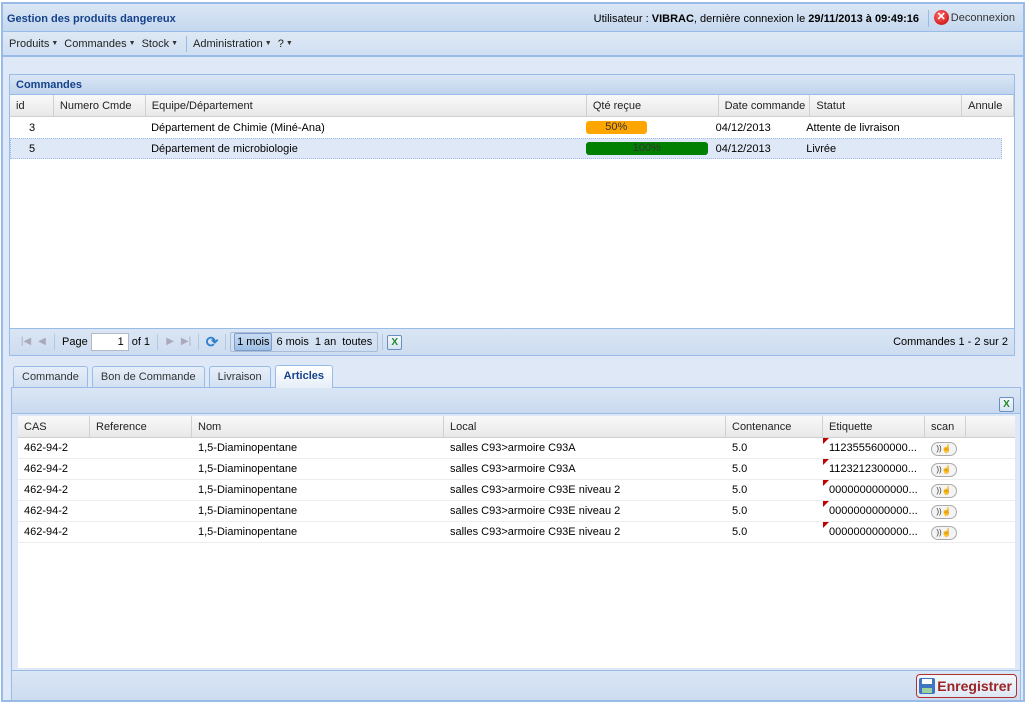 The width and height of the screenshot is (1028, 706). Describe the element at coordinates (292, 342) in the screenshot. I see `range-6-mois: 6 mois` at that location.